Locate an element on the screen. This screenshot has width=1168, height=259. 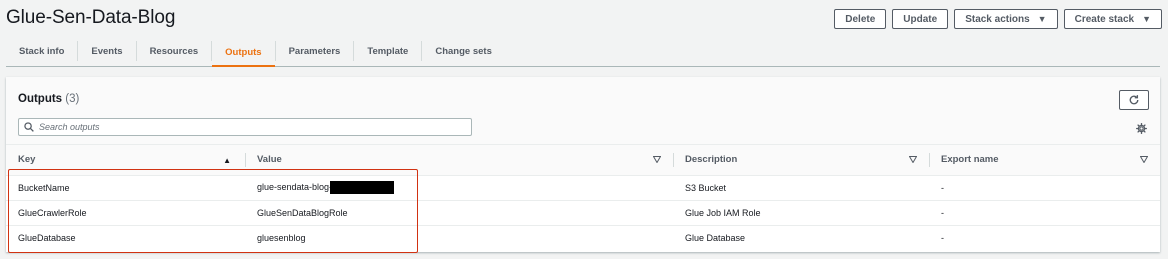
output-description: Glue Database is located at coordinates (715, 237).